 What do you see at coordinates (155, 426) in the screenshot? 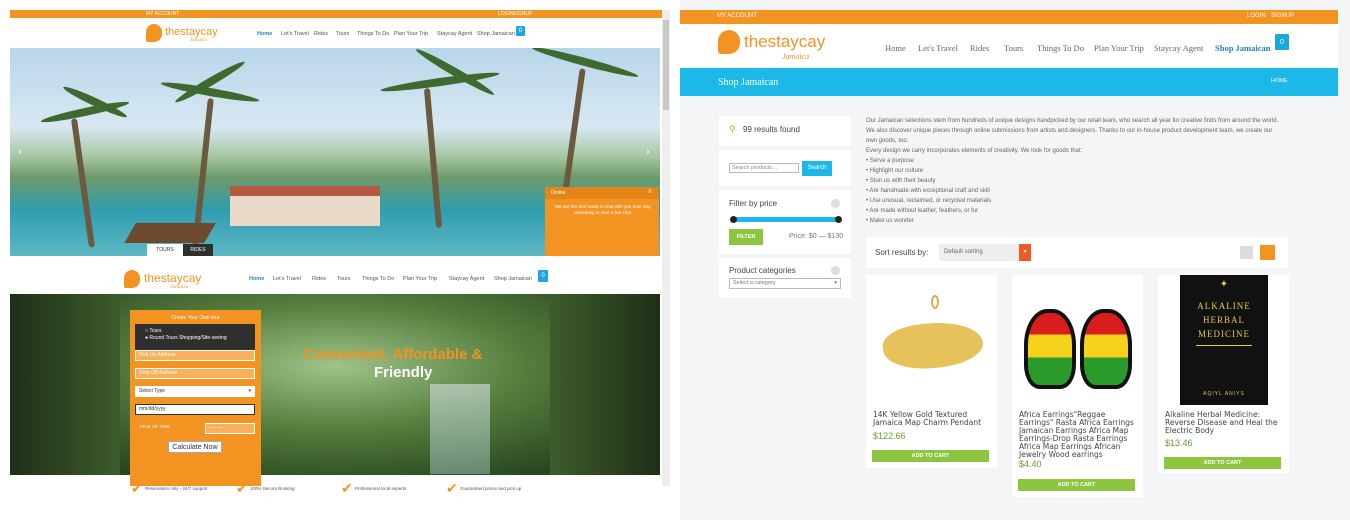
I see `pickup-time-label: PICK UP TIME` at bounding box center [155, 426].